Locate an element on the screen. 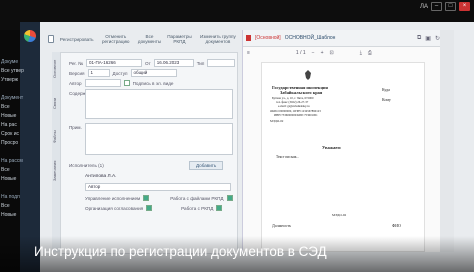  sidebar-item: На рас is located at coordinates (19, 125).